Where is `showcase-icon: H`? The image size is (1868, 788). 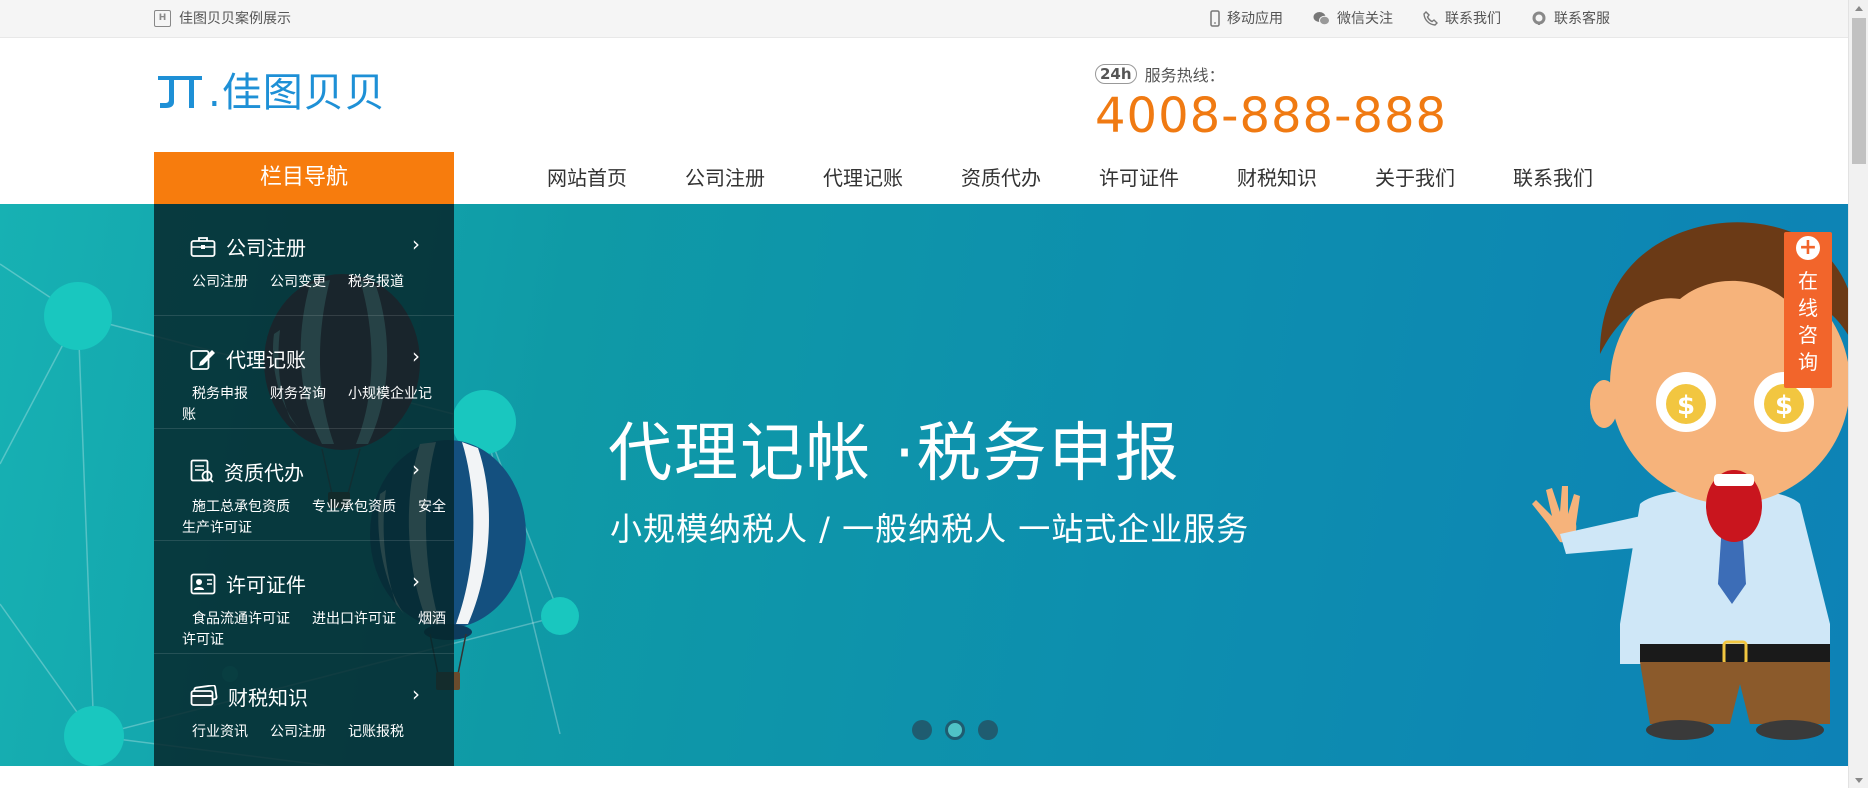
showcase-icon: H is located at coordinates (162, 18).